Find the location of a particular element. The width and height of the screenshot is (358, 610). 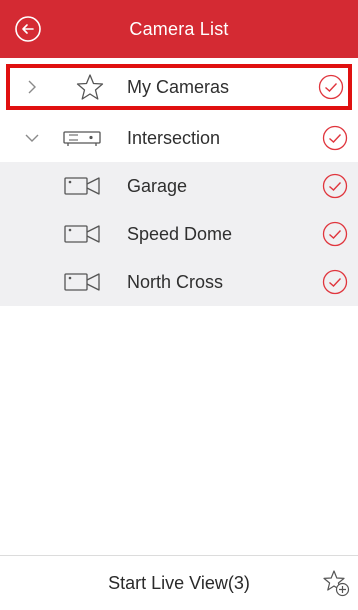

nvr-device-icon is located at coordinates (82, 138).